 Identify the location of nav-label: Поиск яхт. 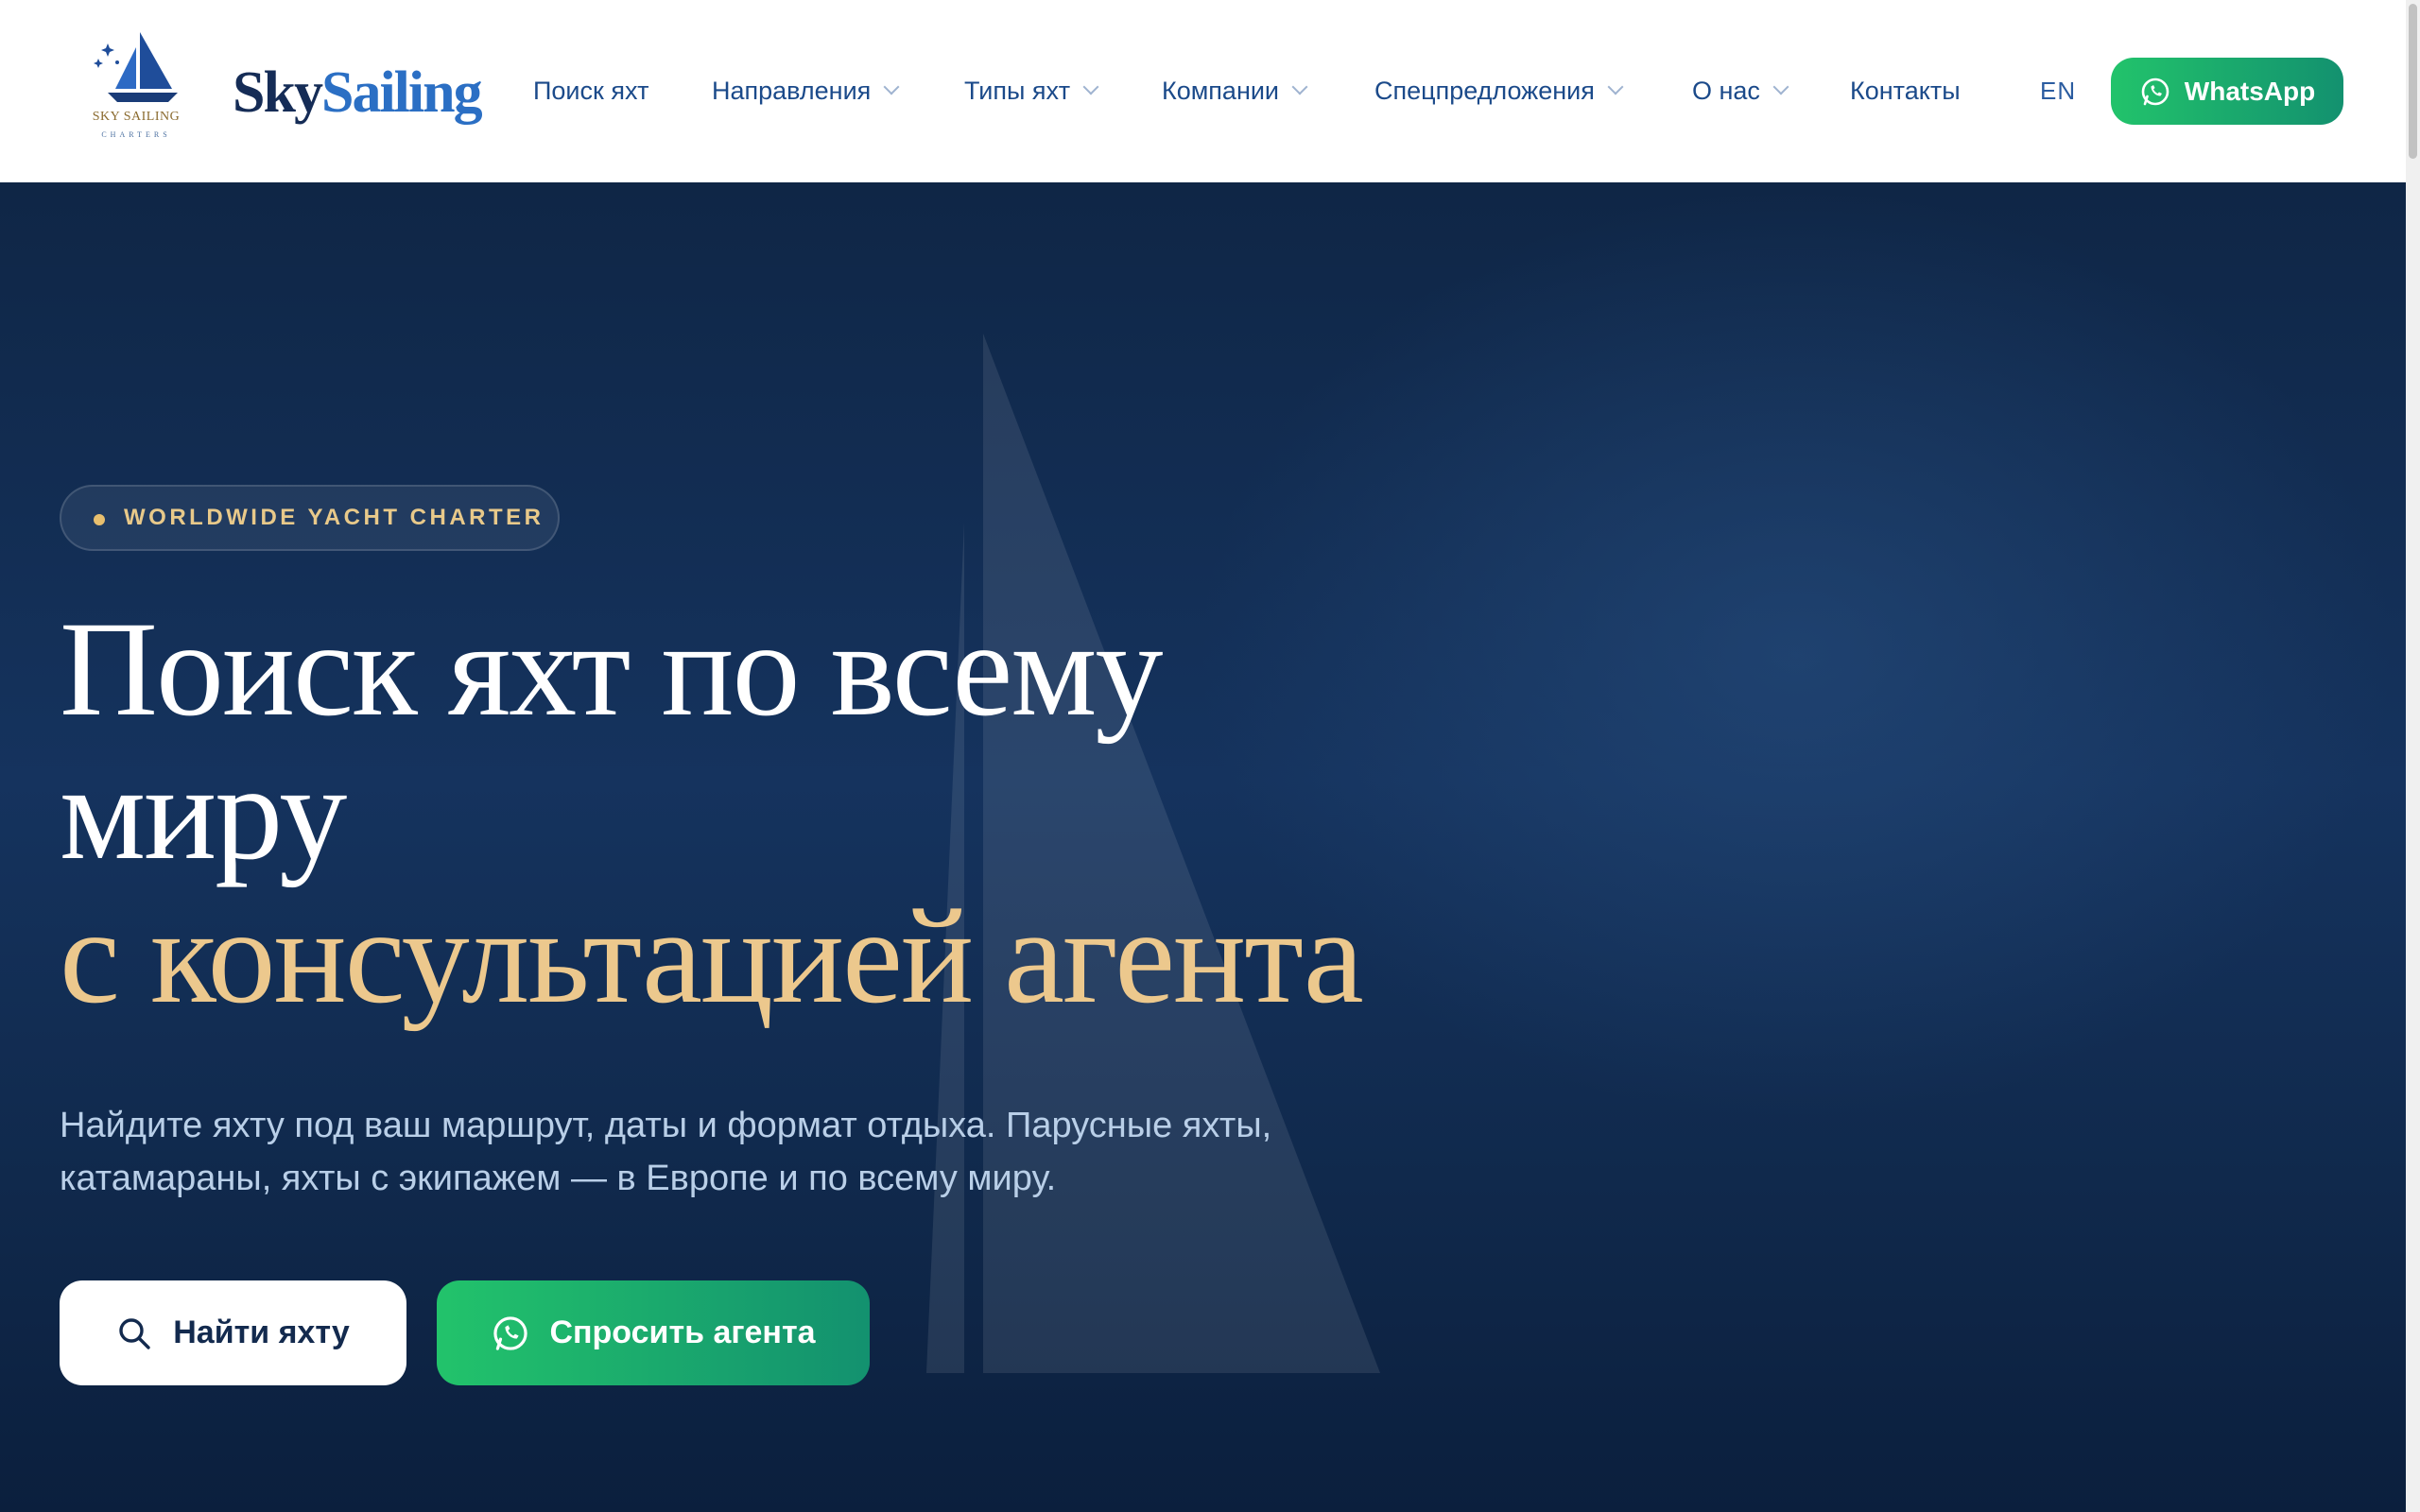
(591, 91).